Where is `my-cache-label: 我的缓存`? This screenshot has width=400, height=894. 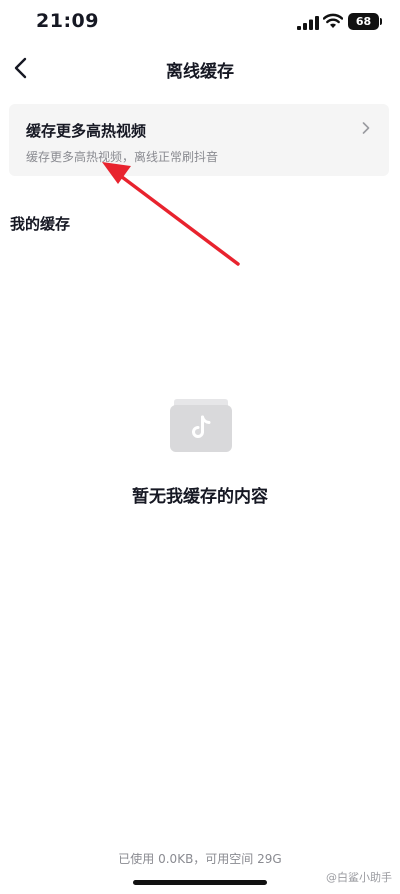
my-cache-label: 我的缓存 is located at coordinates (40, 224).